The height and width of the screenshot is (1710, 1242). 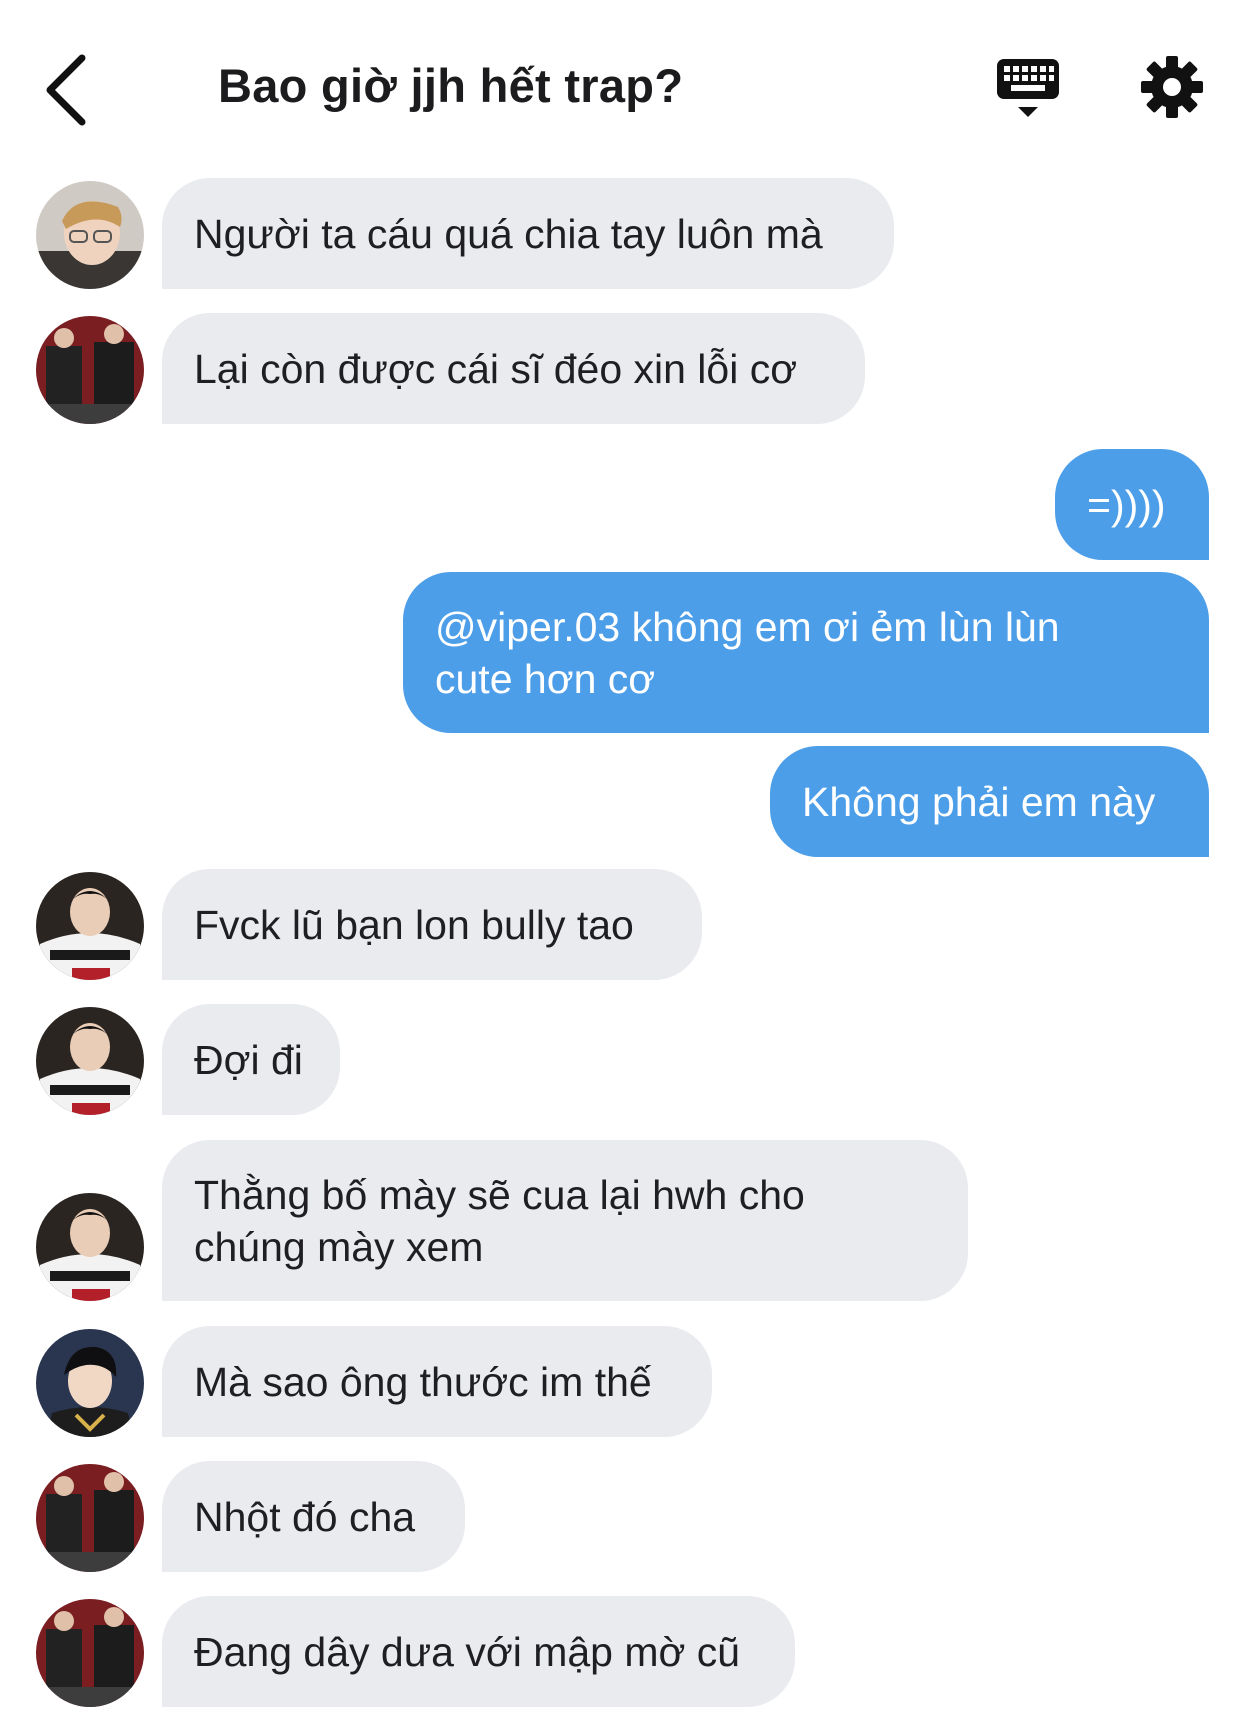 What do you see at coordinates (1126, 504) in the screenshot?
I see `message-text: =))))` at bounding box center [1126, 504].